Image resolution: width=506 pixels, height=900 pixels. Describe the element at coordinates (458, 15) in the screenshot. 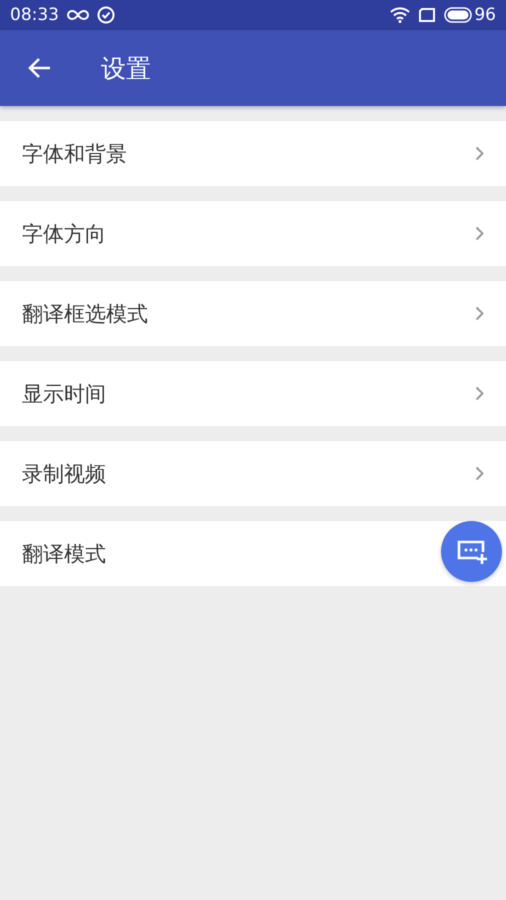

I see `battery-icon` at that location.